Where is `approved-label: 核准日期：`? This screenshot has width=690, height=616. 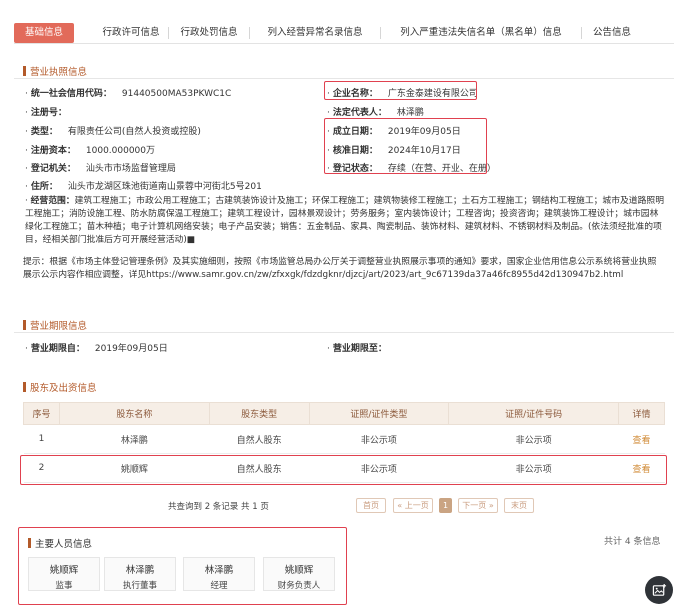 approved-label: 核准日期： is located at coordinates (355, 151).